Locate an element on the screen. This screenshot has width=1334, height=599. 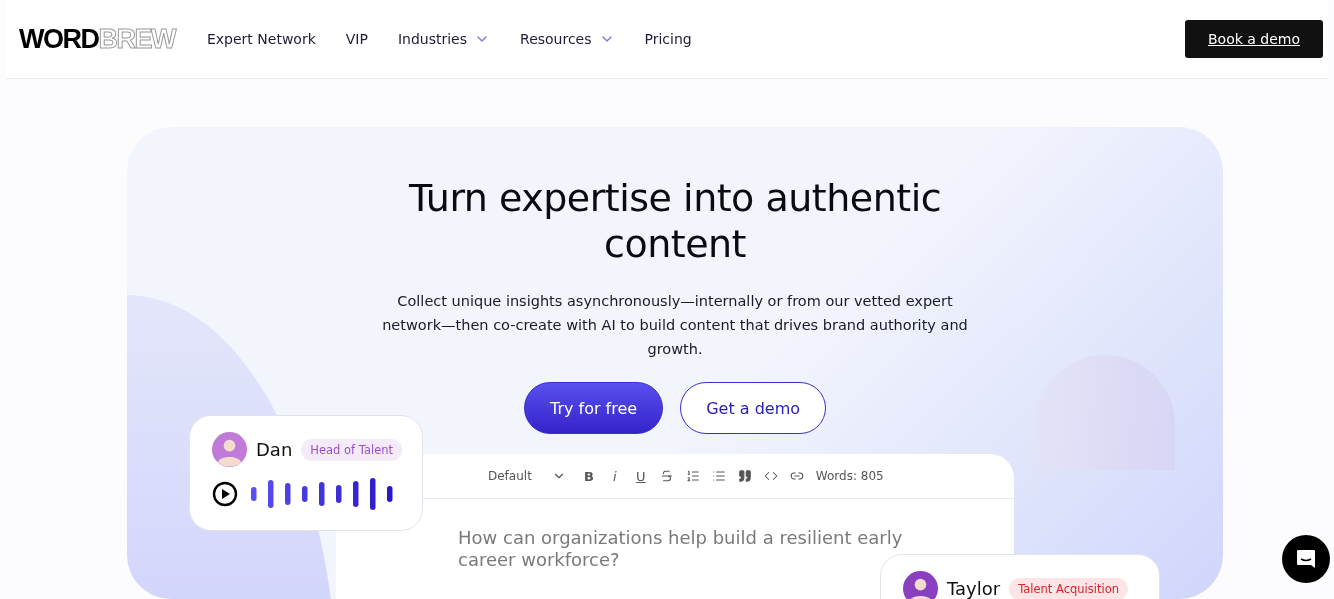
question-text: How can organizations help build a resilient early career workforce? is located at coordinates (681, 549).